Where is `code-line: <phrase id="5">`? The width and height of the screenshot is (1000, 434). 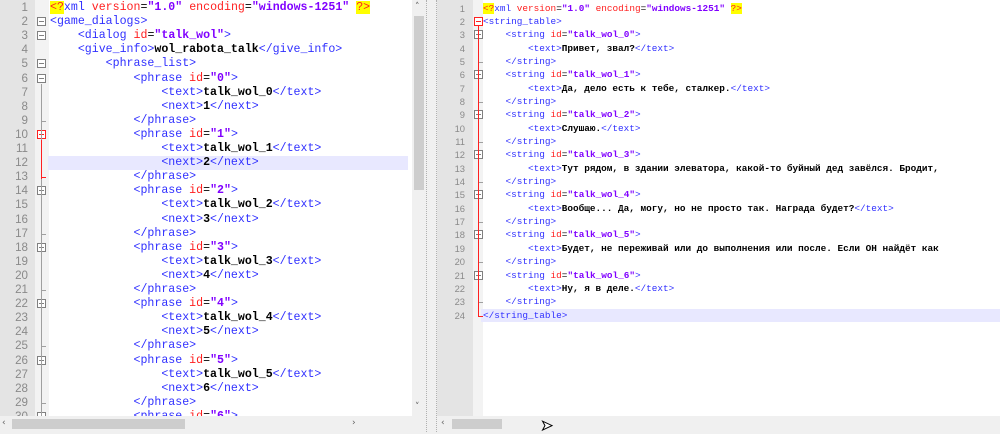 code-line: <phrase id="5"> is located at coordinates (144, 361).